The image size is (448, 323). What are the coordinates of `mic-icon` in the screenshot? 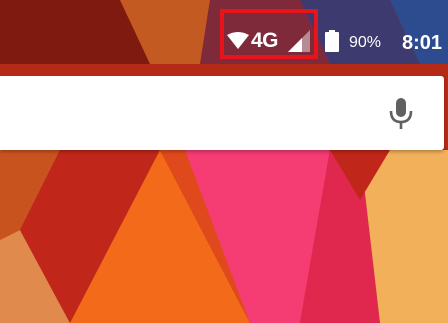 It's located at (401, 114).